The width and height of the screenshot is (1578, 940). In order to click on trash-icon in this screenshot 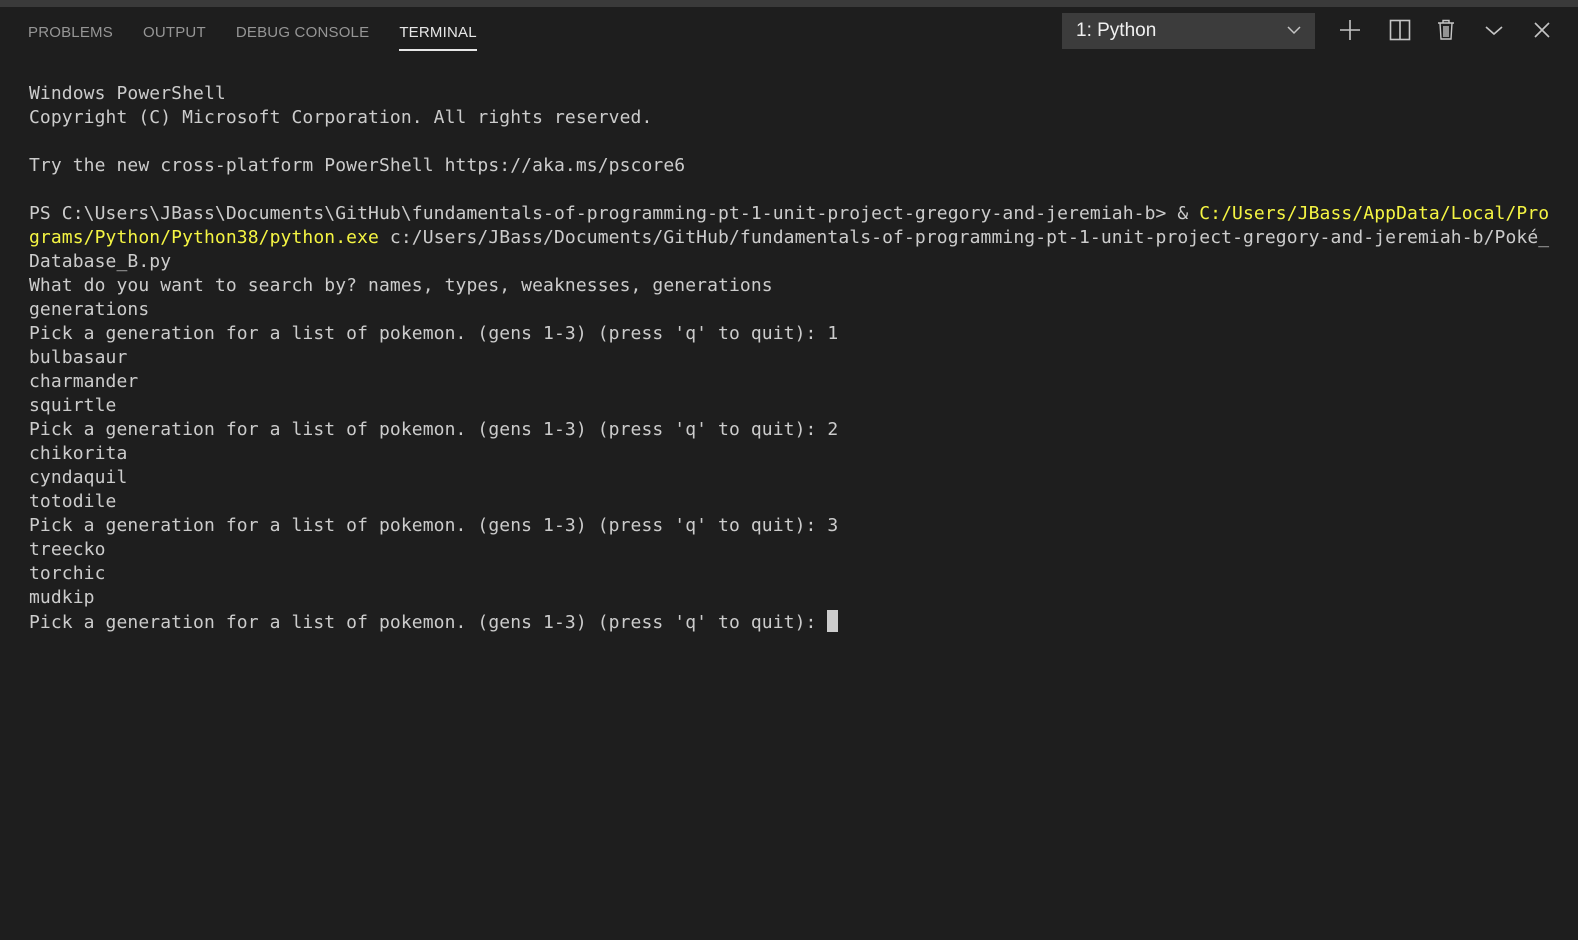, I will do `click(1446, 30)`.